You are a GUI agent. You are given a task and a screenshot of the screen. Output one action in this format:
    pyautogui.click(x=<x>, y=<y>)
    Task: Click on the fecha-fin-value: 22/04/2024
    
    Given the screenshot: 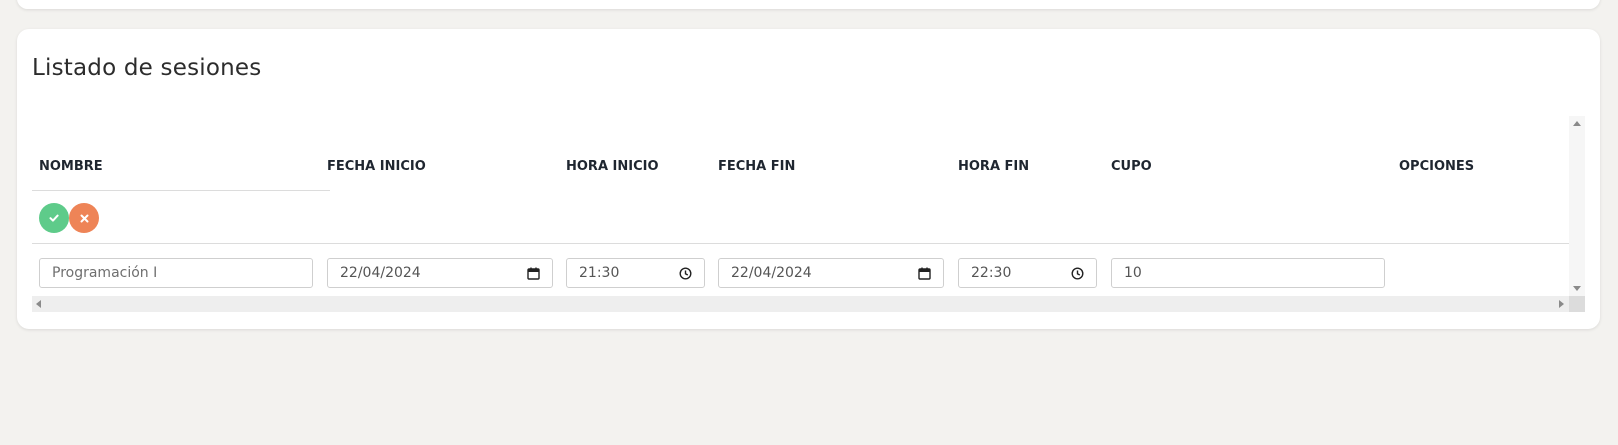 What is the action you would take?
    pyautogui.click(x=771, y=273)
    